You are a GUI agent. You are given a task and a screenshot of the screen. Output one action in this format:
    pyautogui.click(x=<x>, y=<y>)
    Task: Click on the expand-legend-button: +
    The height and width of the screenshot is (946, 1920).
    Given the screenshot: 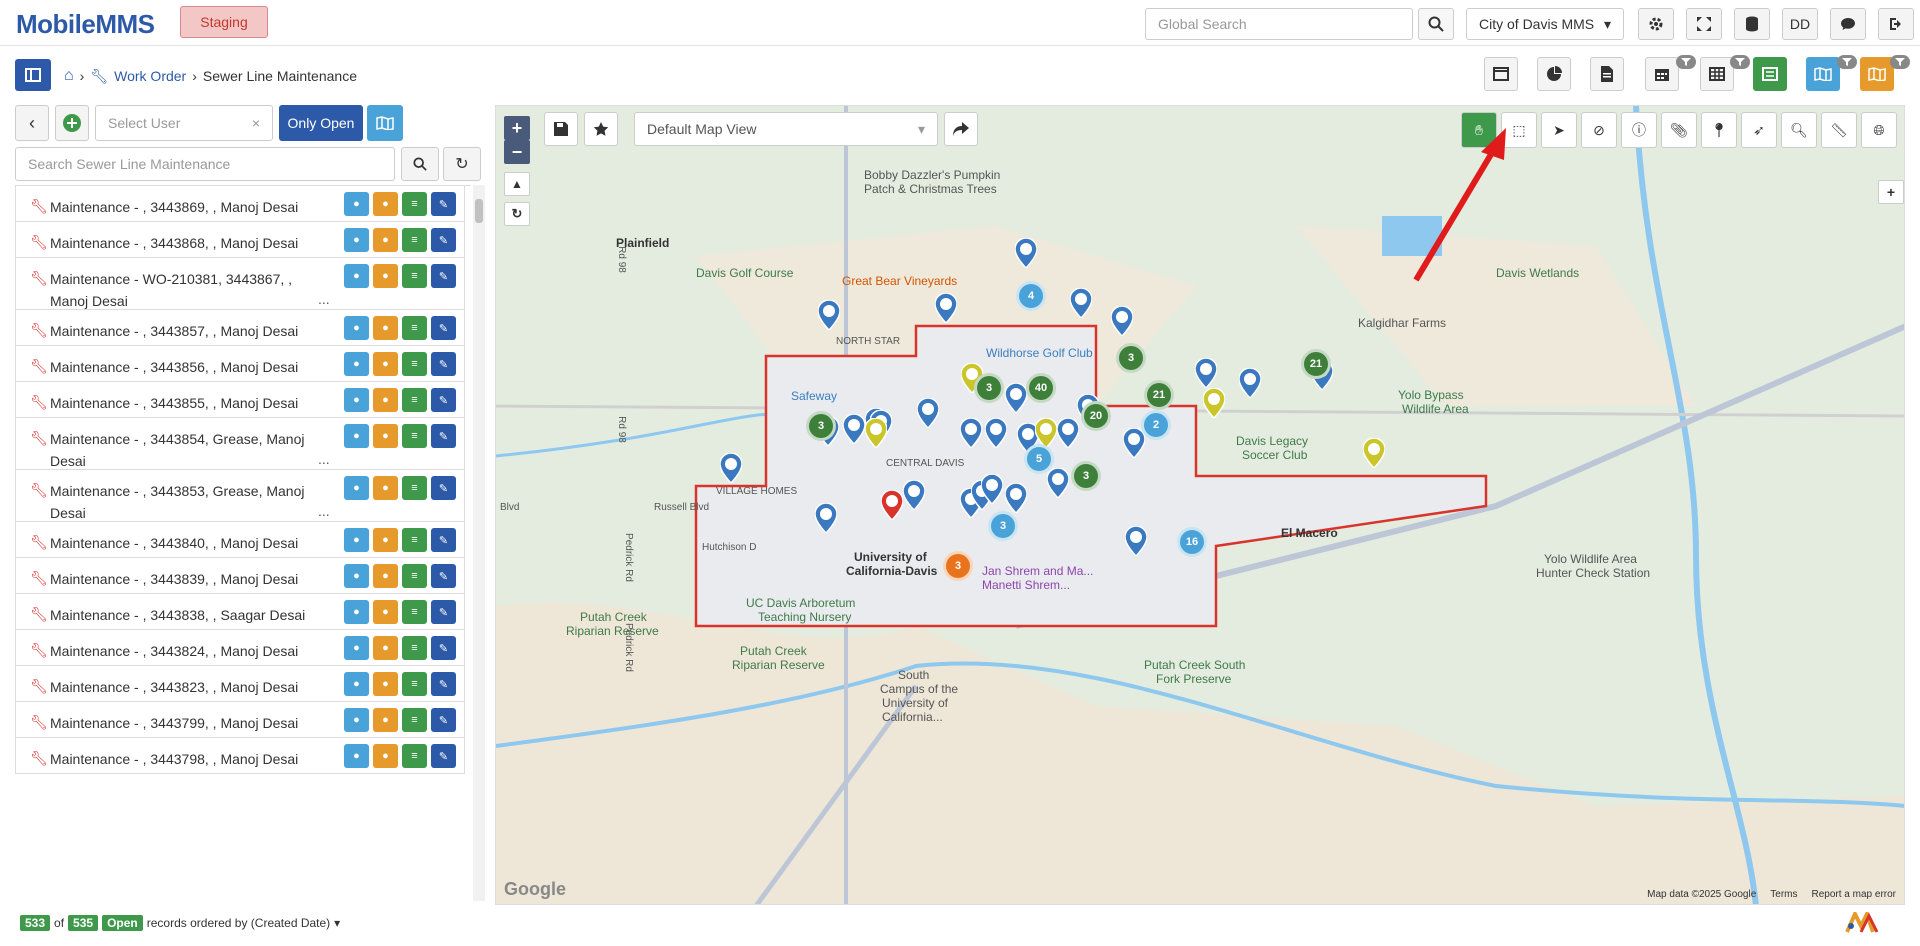 What is the action you would take?
    pyautogui.click(x=1891, y=192)
    